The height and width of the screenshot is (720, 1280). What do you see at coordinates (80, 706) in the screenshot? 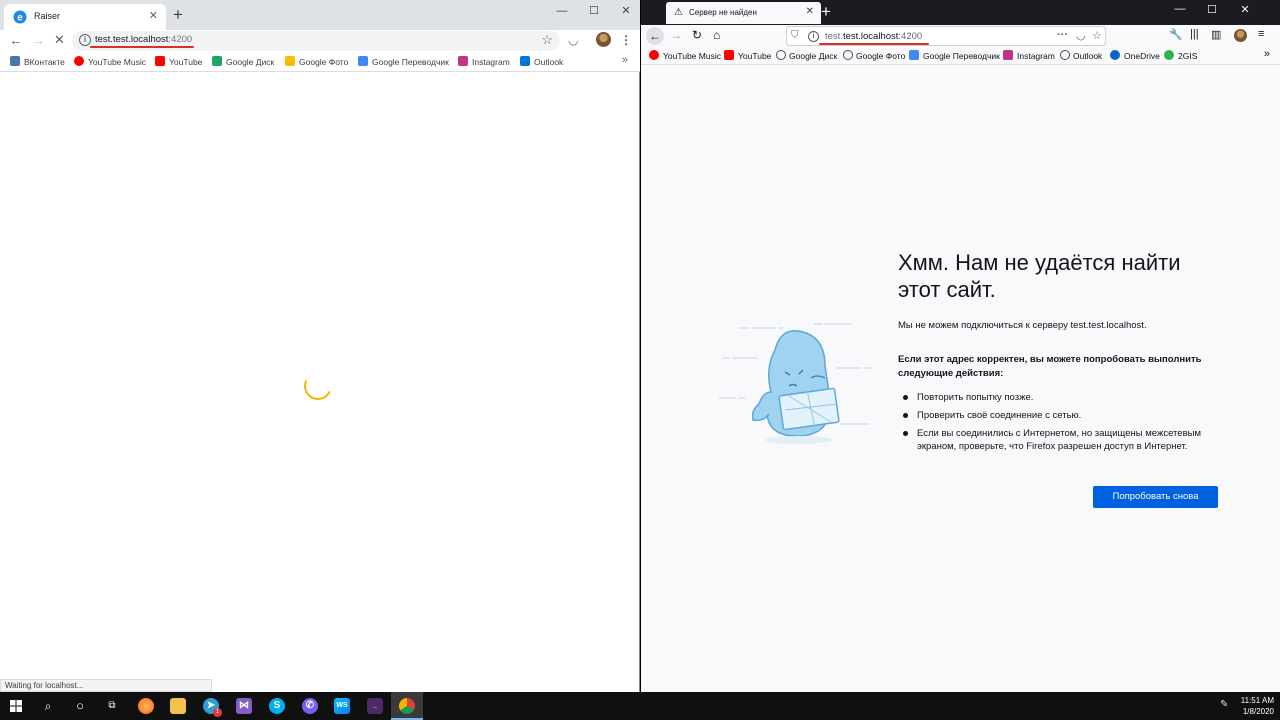
I see `cortana-button: ○` at bounding box center [80, 706].